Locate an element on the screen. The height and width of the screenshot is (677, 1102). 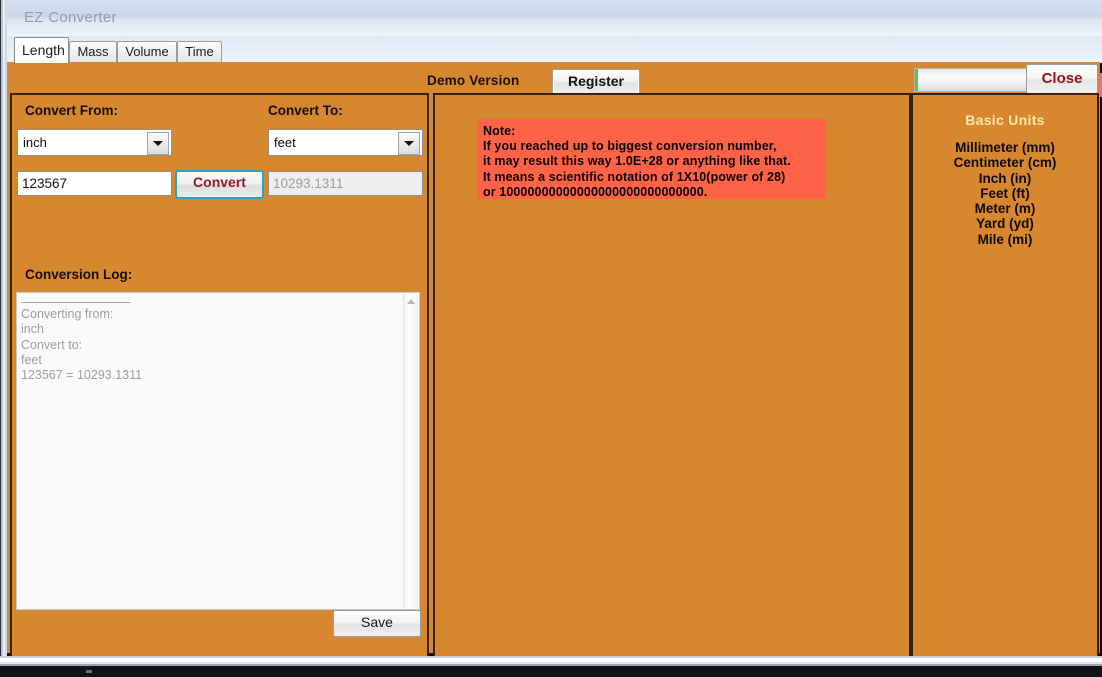
list-item: Mile (mi) is located at coordinates (1005, 239).